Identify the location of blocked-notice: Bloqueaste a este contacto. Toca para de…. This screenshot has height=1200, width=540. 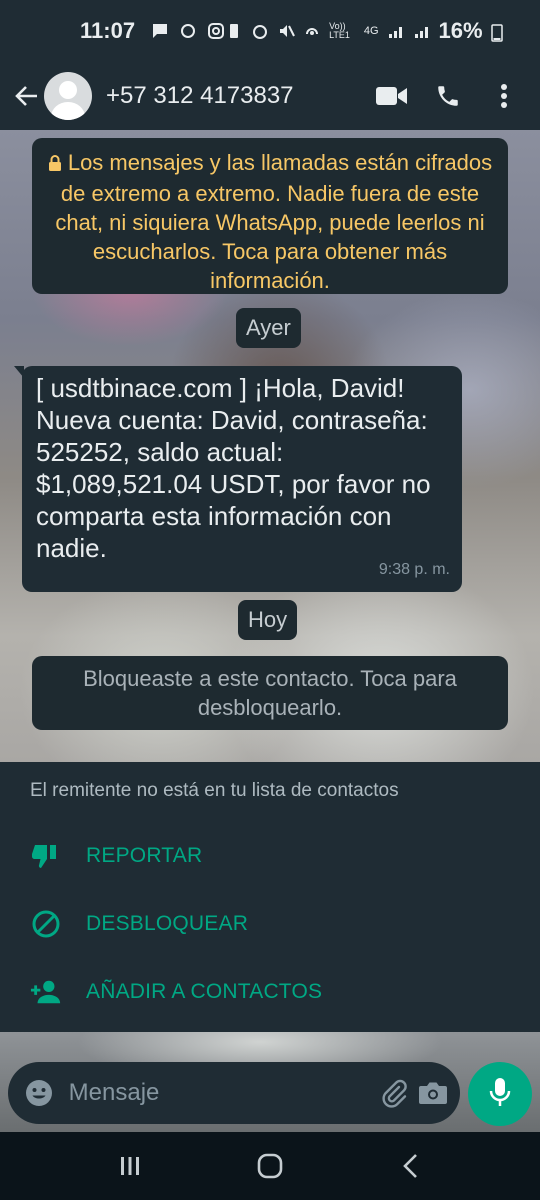
(270, 693).